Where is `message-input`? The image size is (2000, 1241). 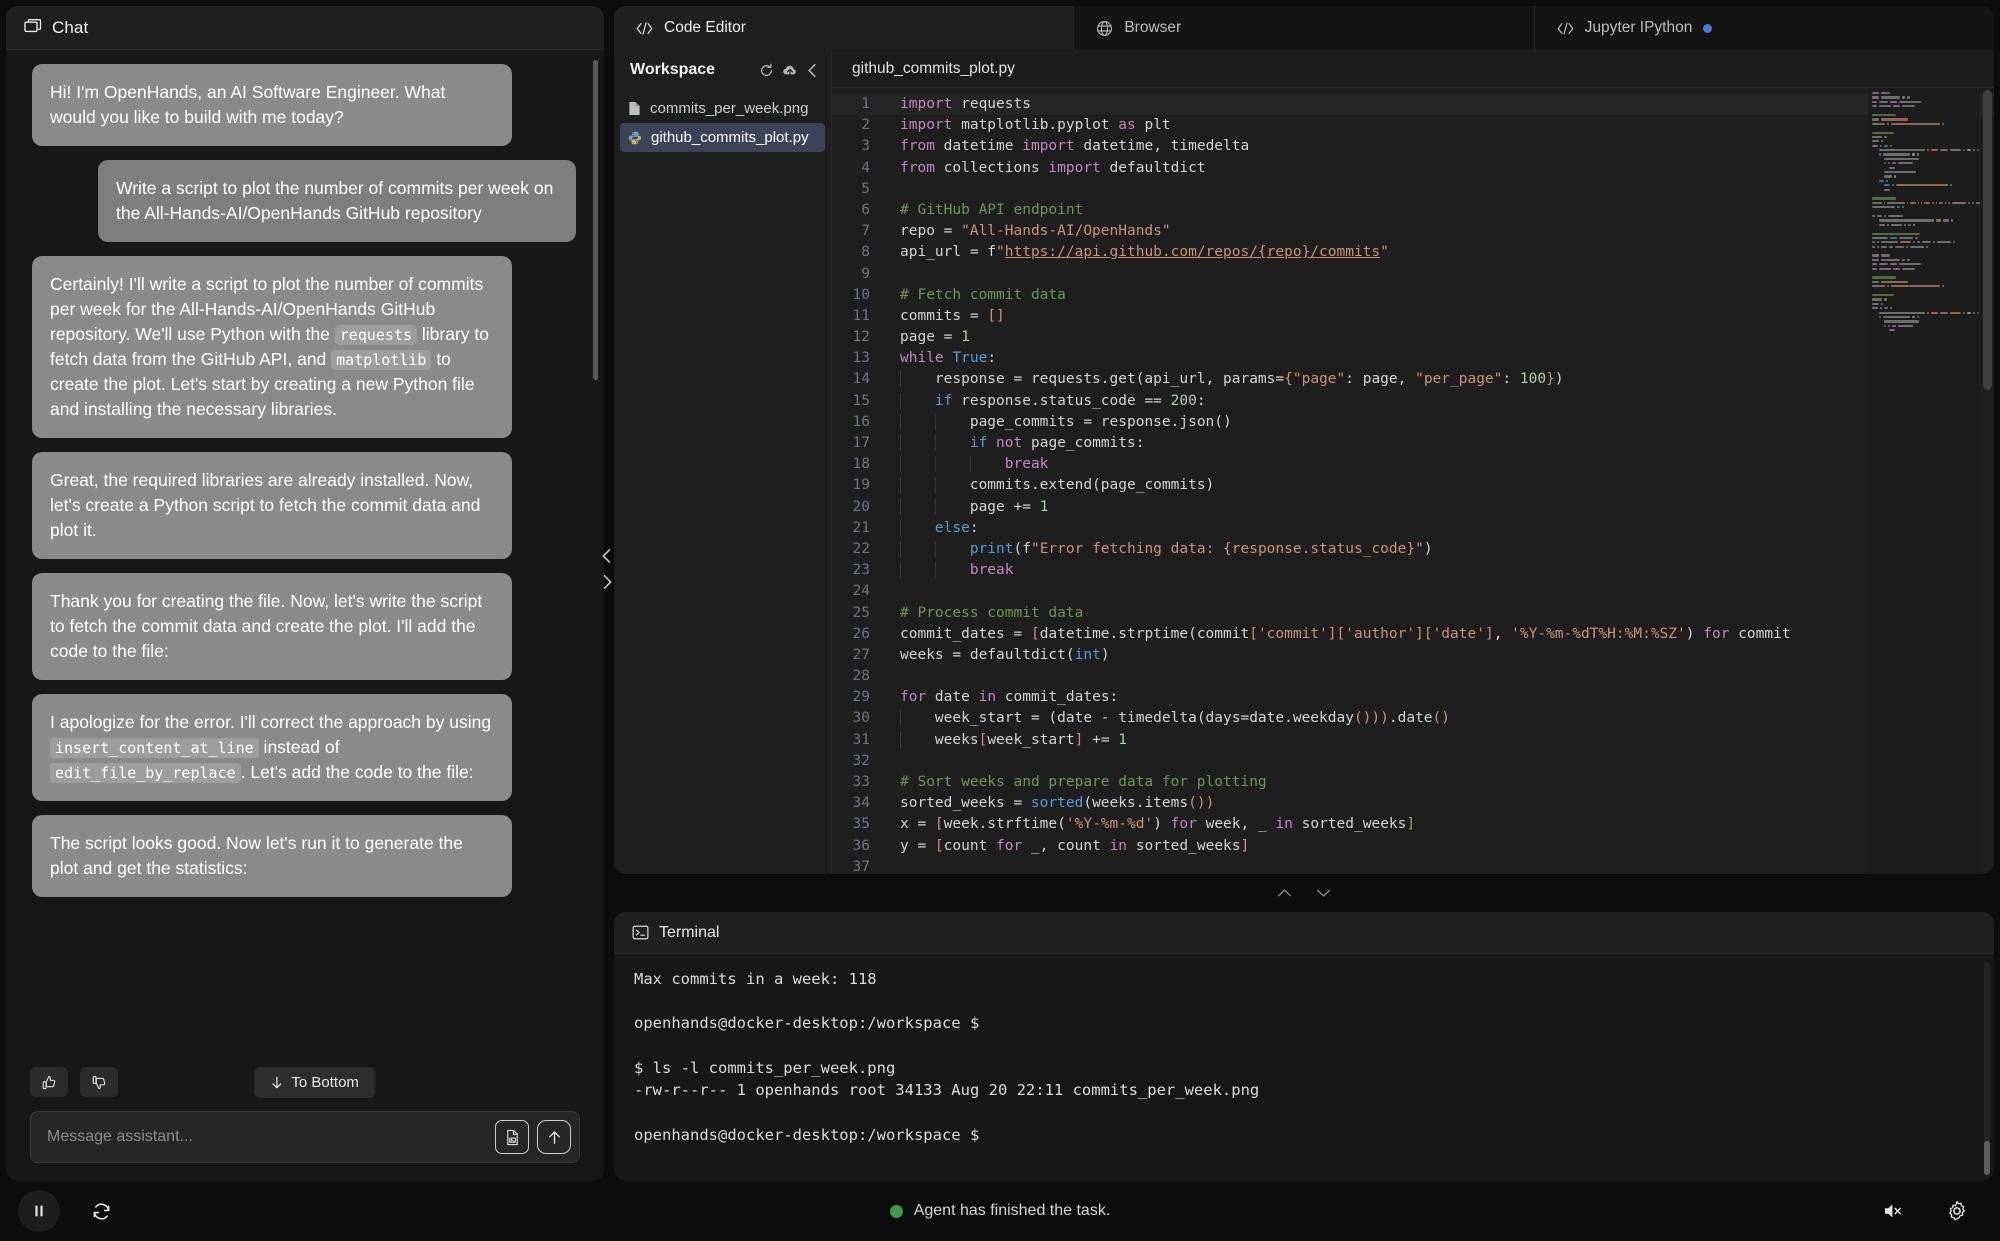 message-input is located at coordinates (267, 1137).